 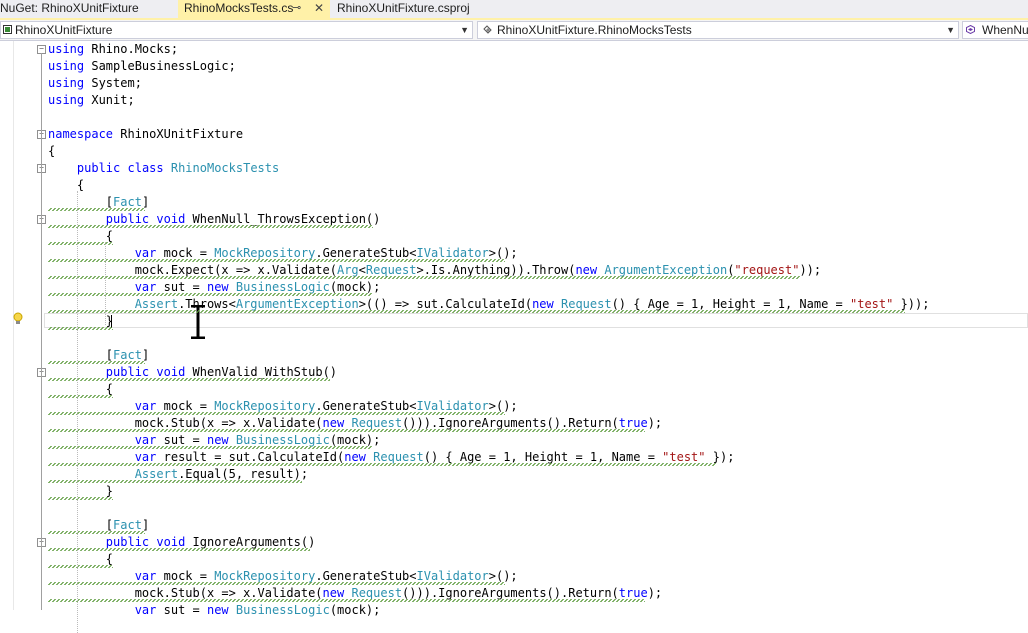 I want to click on fold-connector, so click(x=41, y=78).